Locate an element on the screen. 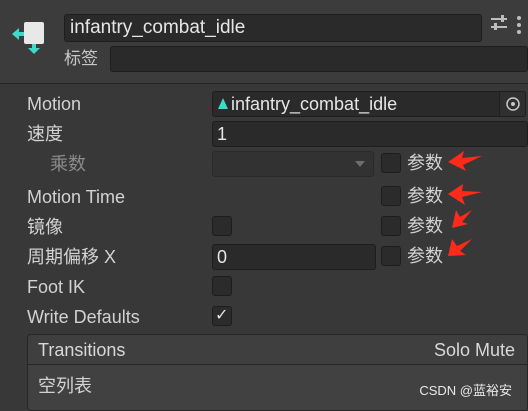  object-picker-button is located at coordinates (512, 104).